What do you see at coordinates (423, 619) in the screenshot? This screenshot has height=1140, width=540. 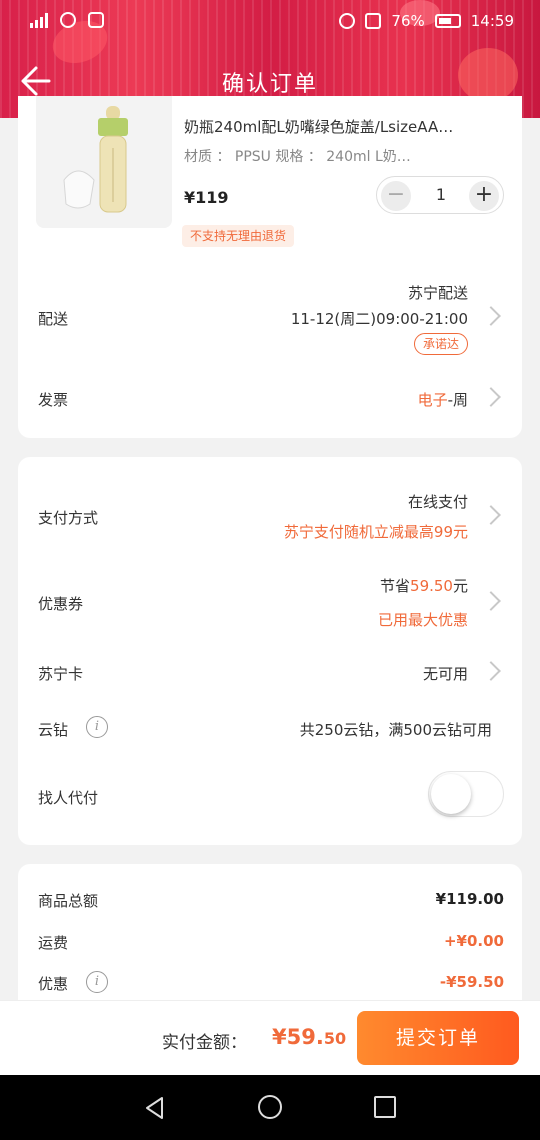 I see `coupon-status: 已用最大优惠` at bounding box center [423, 619].